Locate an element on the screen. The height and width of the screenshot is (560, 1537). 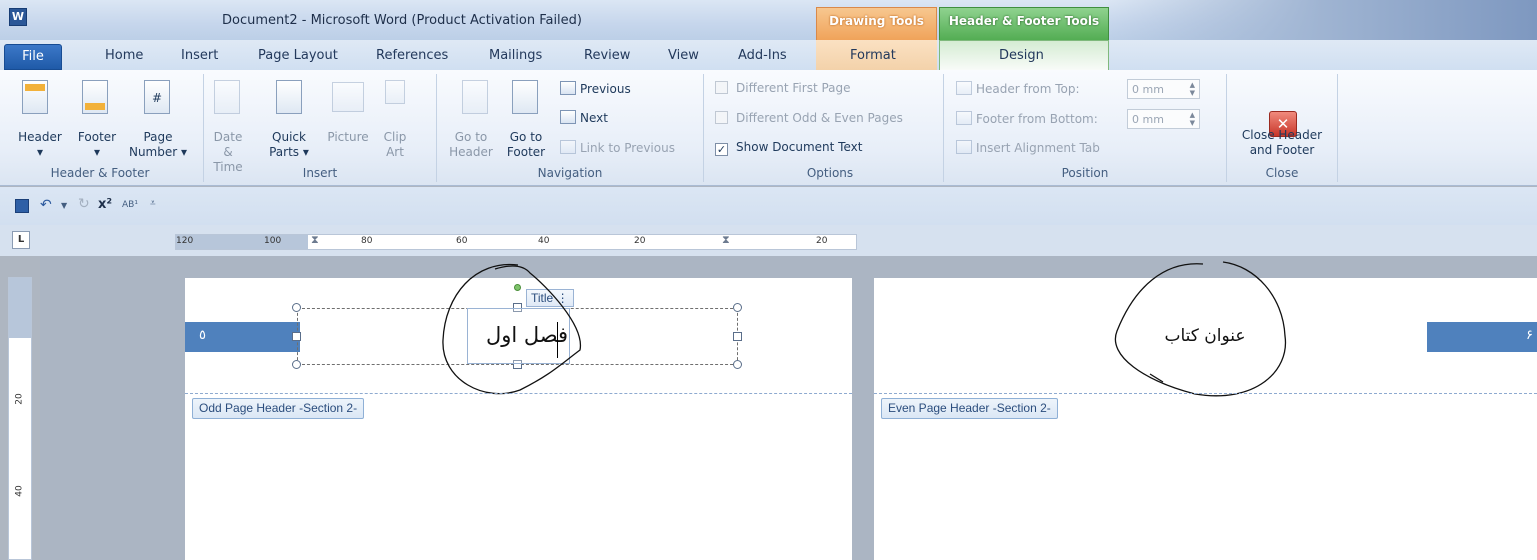
undo-icon: ↶ is located at coordinates (46, 205).